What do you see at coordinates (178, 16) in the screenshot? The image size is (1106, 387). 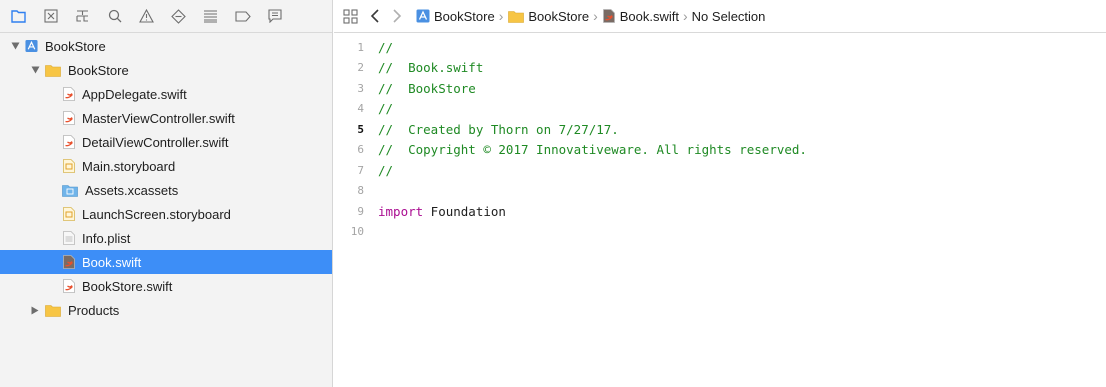 I see `test-navigator-icon` at bounding box center [178, 16].